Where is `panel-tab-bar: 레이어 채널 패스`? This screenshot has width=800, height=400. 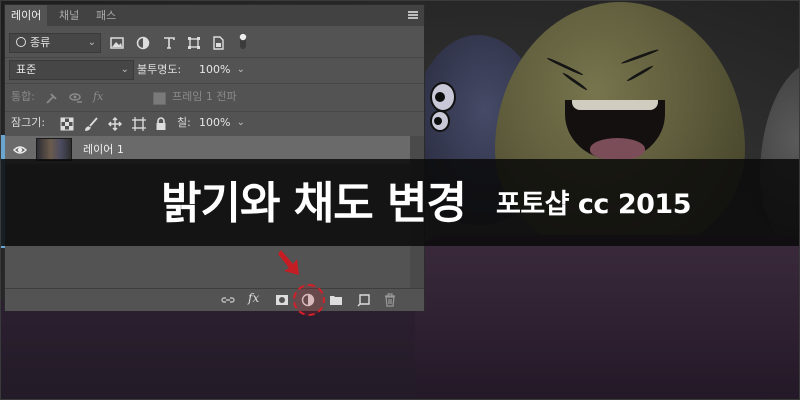
panel-tab-bar: 레이어 채널 패스 is located at coordinates (214, 15).